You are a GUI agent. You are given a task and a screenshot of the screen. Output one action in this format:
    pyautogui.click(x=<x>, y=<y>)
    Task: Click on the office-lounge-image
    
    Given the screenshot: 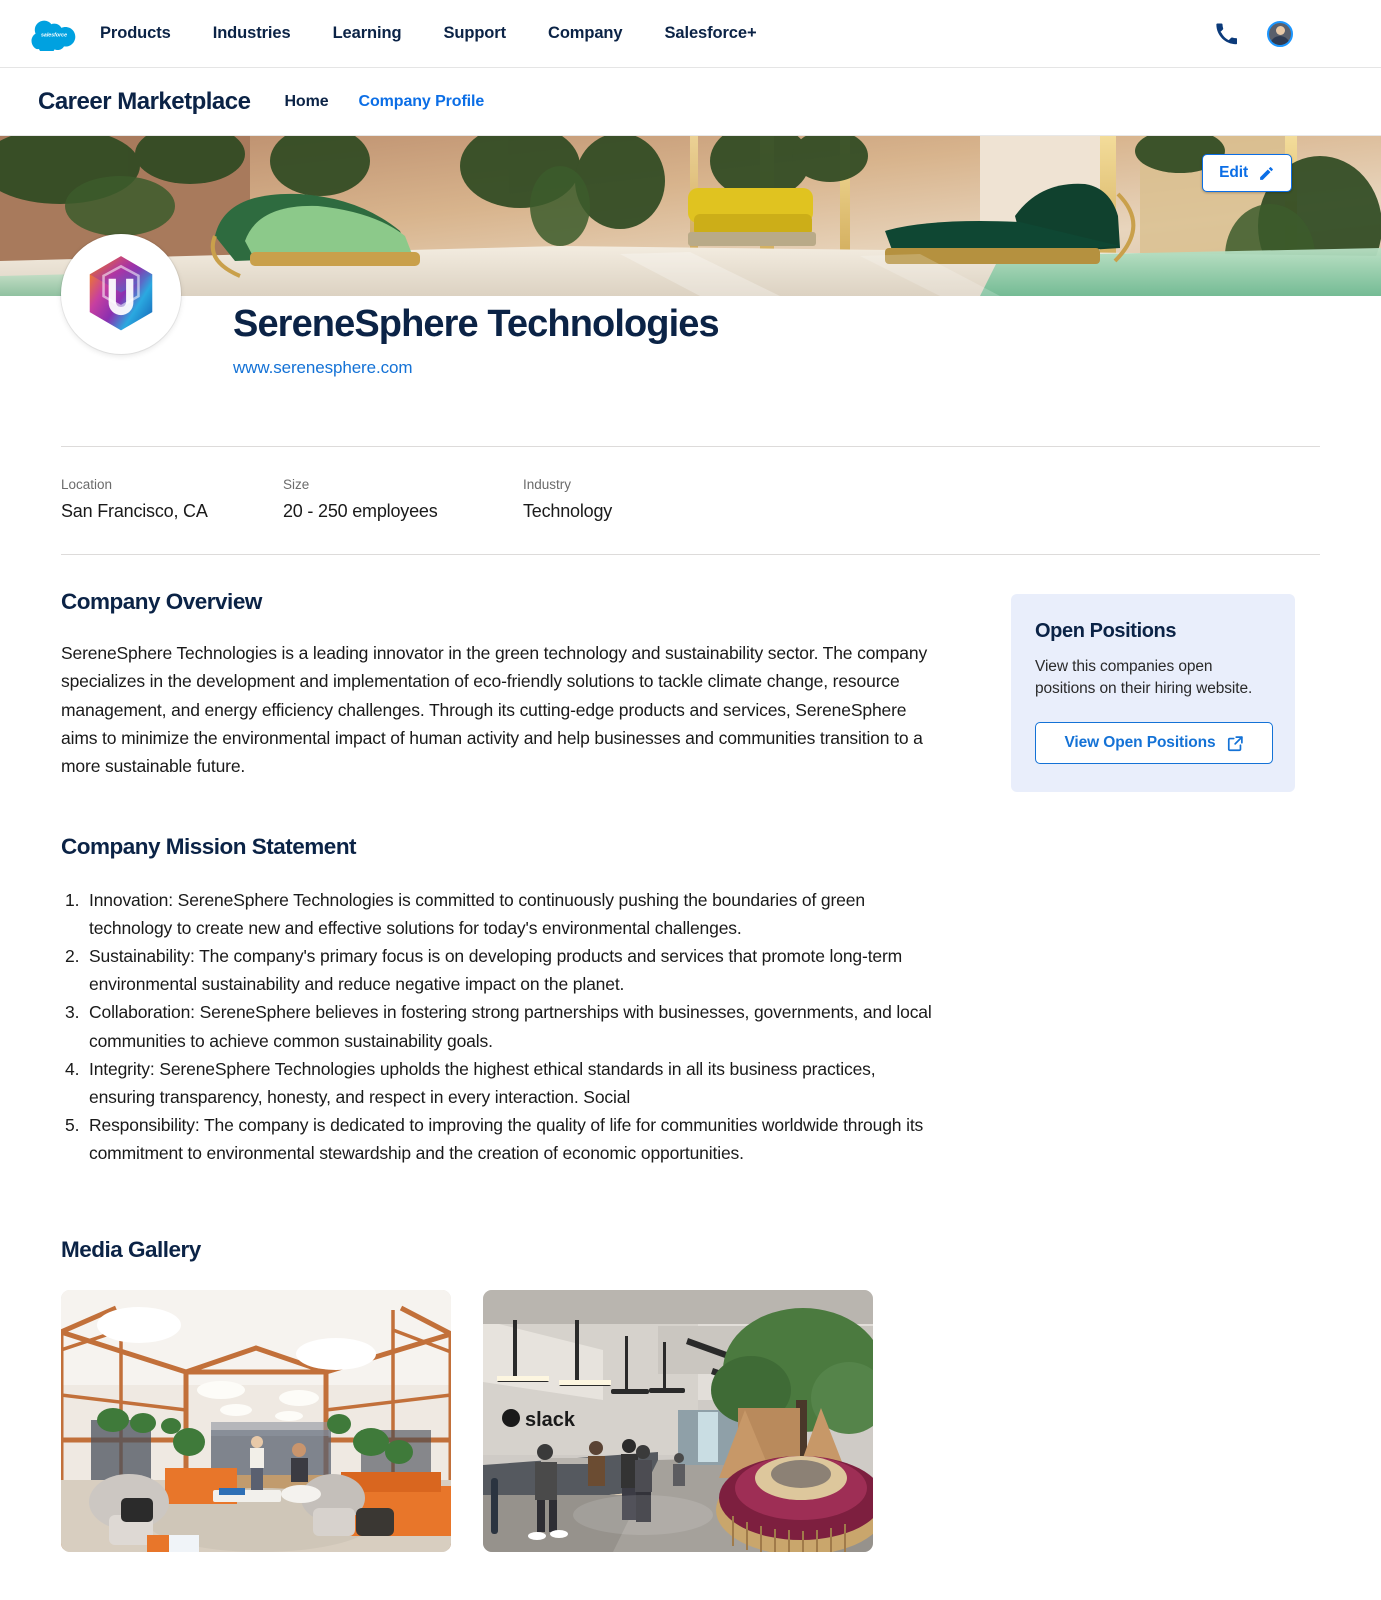 What is the action you would take?
    pyautogui.click(x=256, y=1421)
    